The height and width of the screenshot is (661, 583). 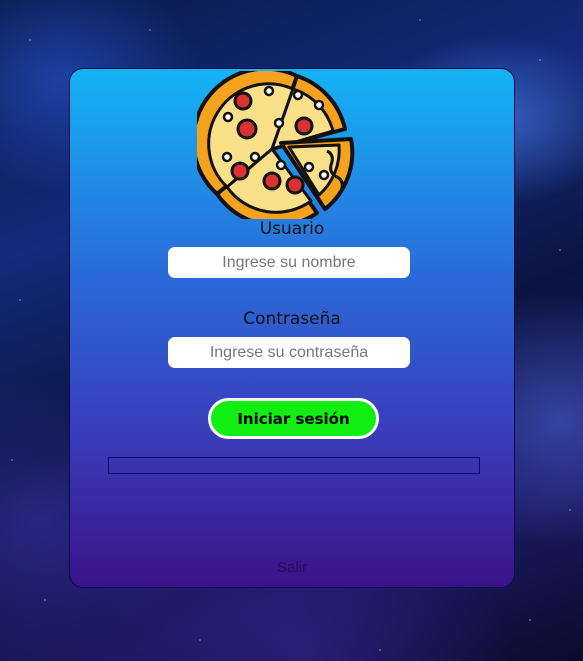 What do you see at coordinates (293, 418) in the screenshot?
I see `login-button: Iniciar sesión` at bounding box center [293, 418].